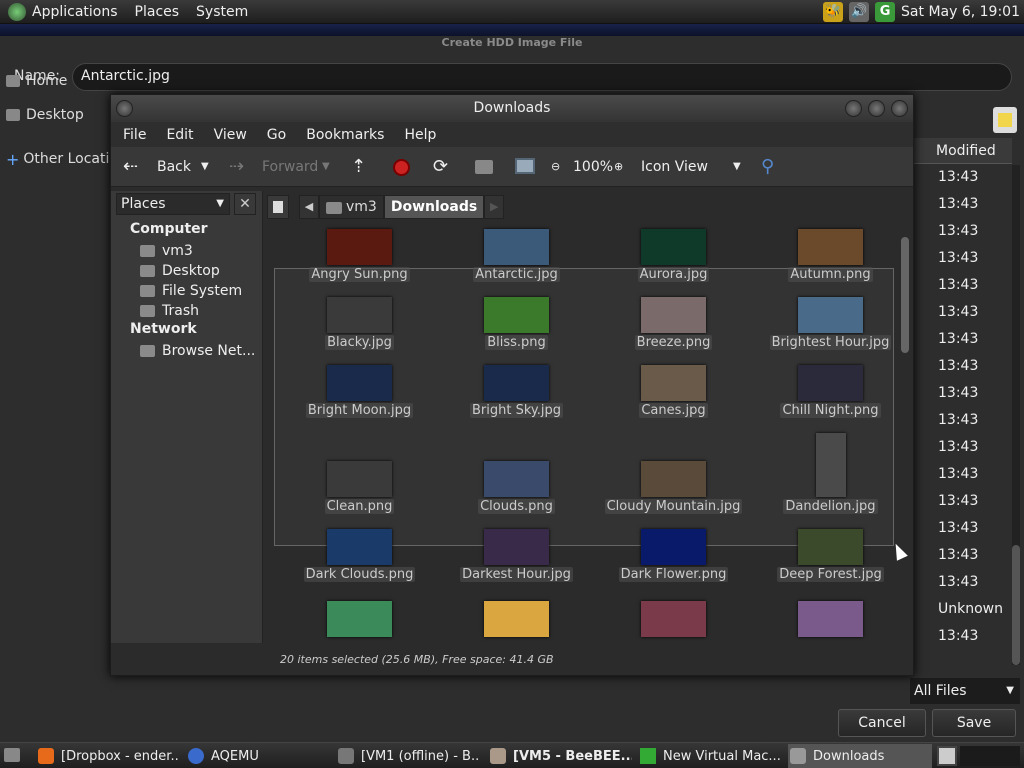 The height and width of the screenshot is (768, 1024). Describe the element at coordinates (359, 506) in the screenshot. I see `file-name: Clean.png` at that location.